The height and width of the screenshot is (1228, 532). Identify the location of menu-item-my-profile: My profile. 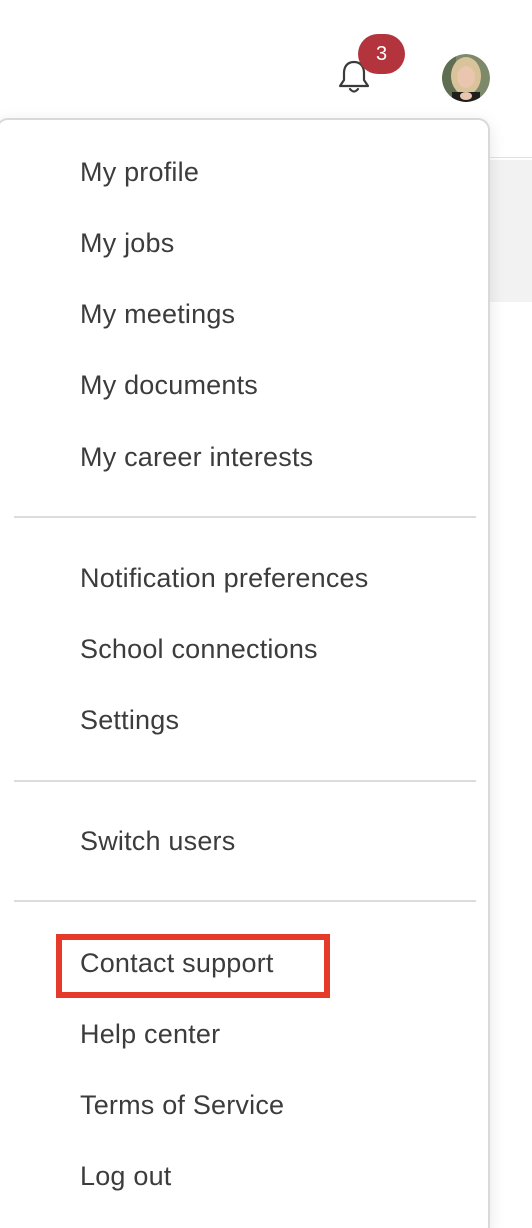
(139, 172).